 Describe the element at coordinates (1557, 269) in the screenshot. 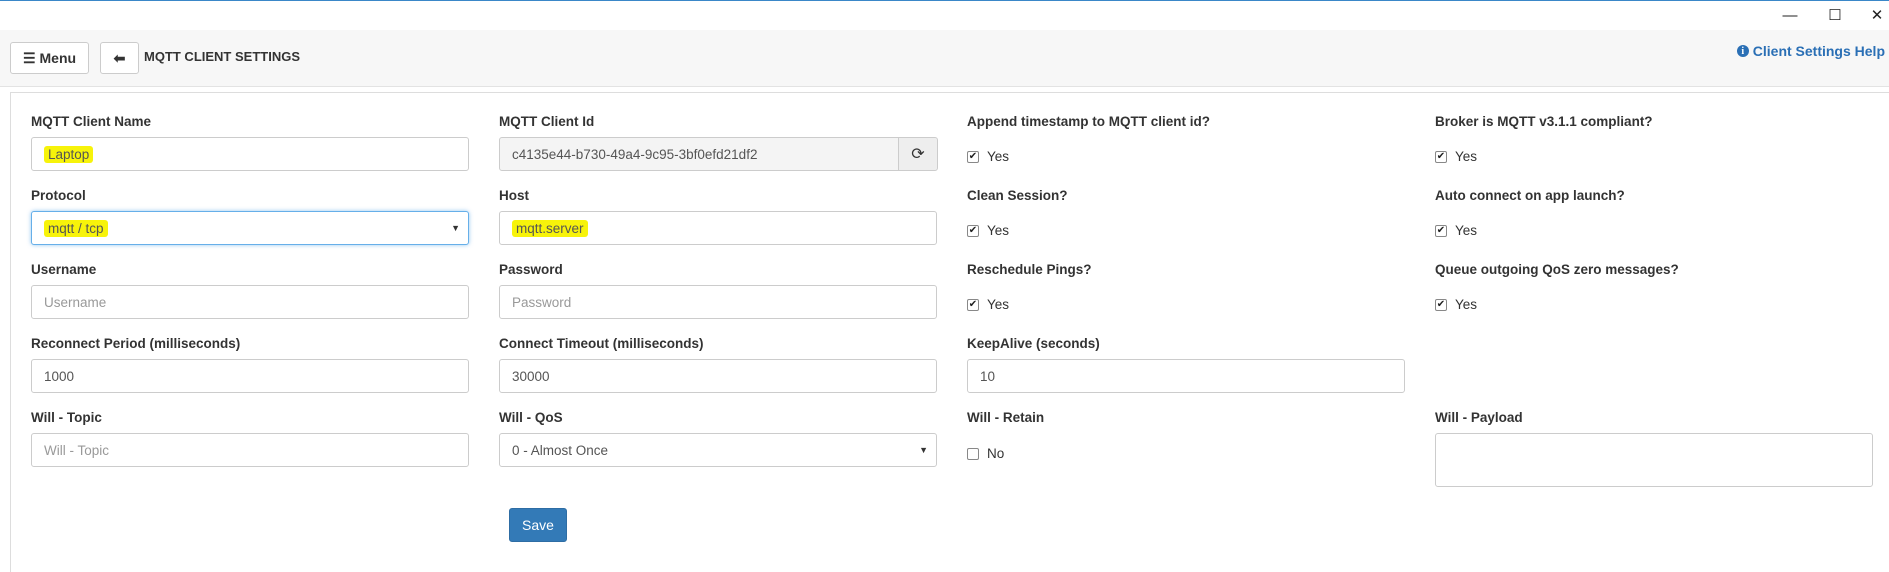

I see `queue-qos-zero-label: Queue outgoing QoS zero messages?` at that location.